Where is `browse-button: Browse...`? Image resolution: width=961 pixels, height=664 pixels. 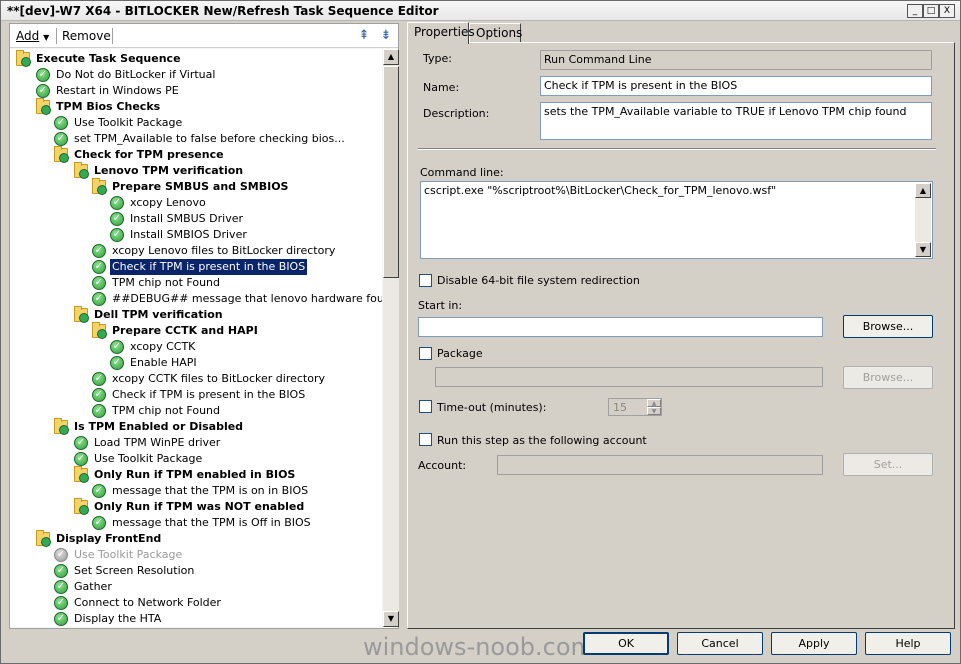
browse-button: Browse... is located at coordinates (888, 326).